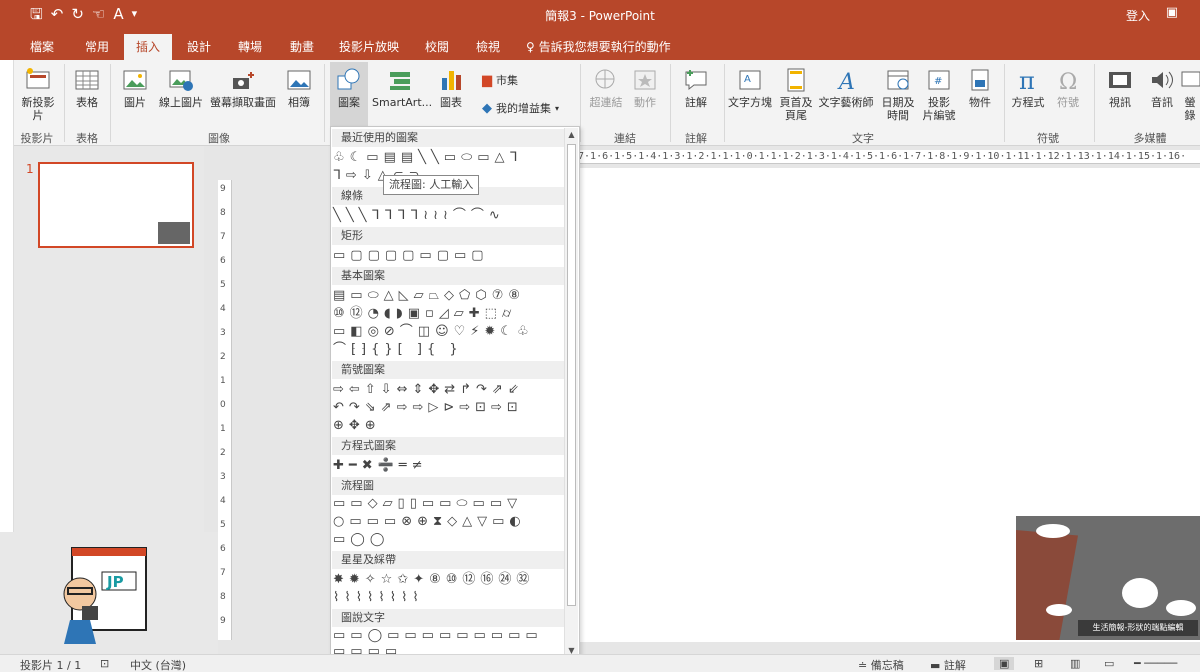  I want to click on tab-transitions: 轉場, so click(250, 47).